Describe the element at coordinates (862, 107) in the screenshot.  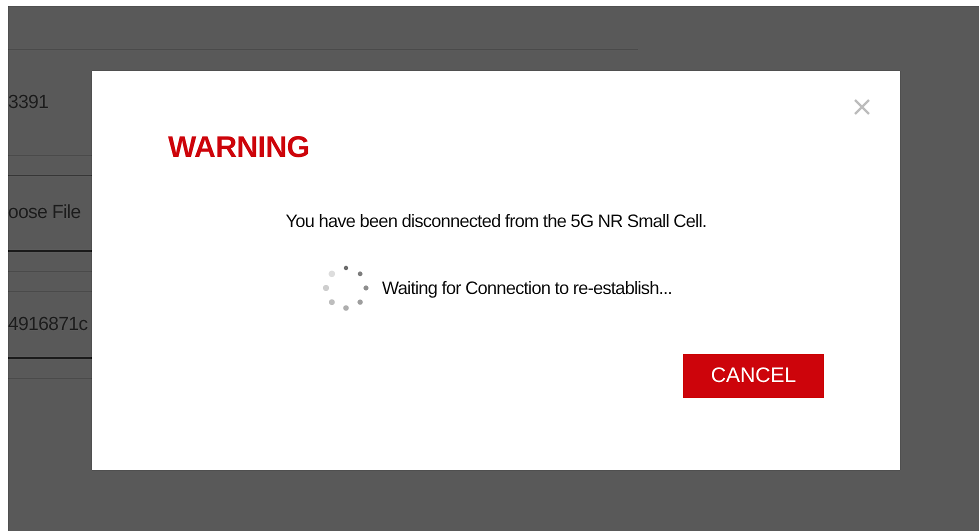
I see `close-icon` at that location.